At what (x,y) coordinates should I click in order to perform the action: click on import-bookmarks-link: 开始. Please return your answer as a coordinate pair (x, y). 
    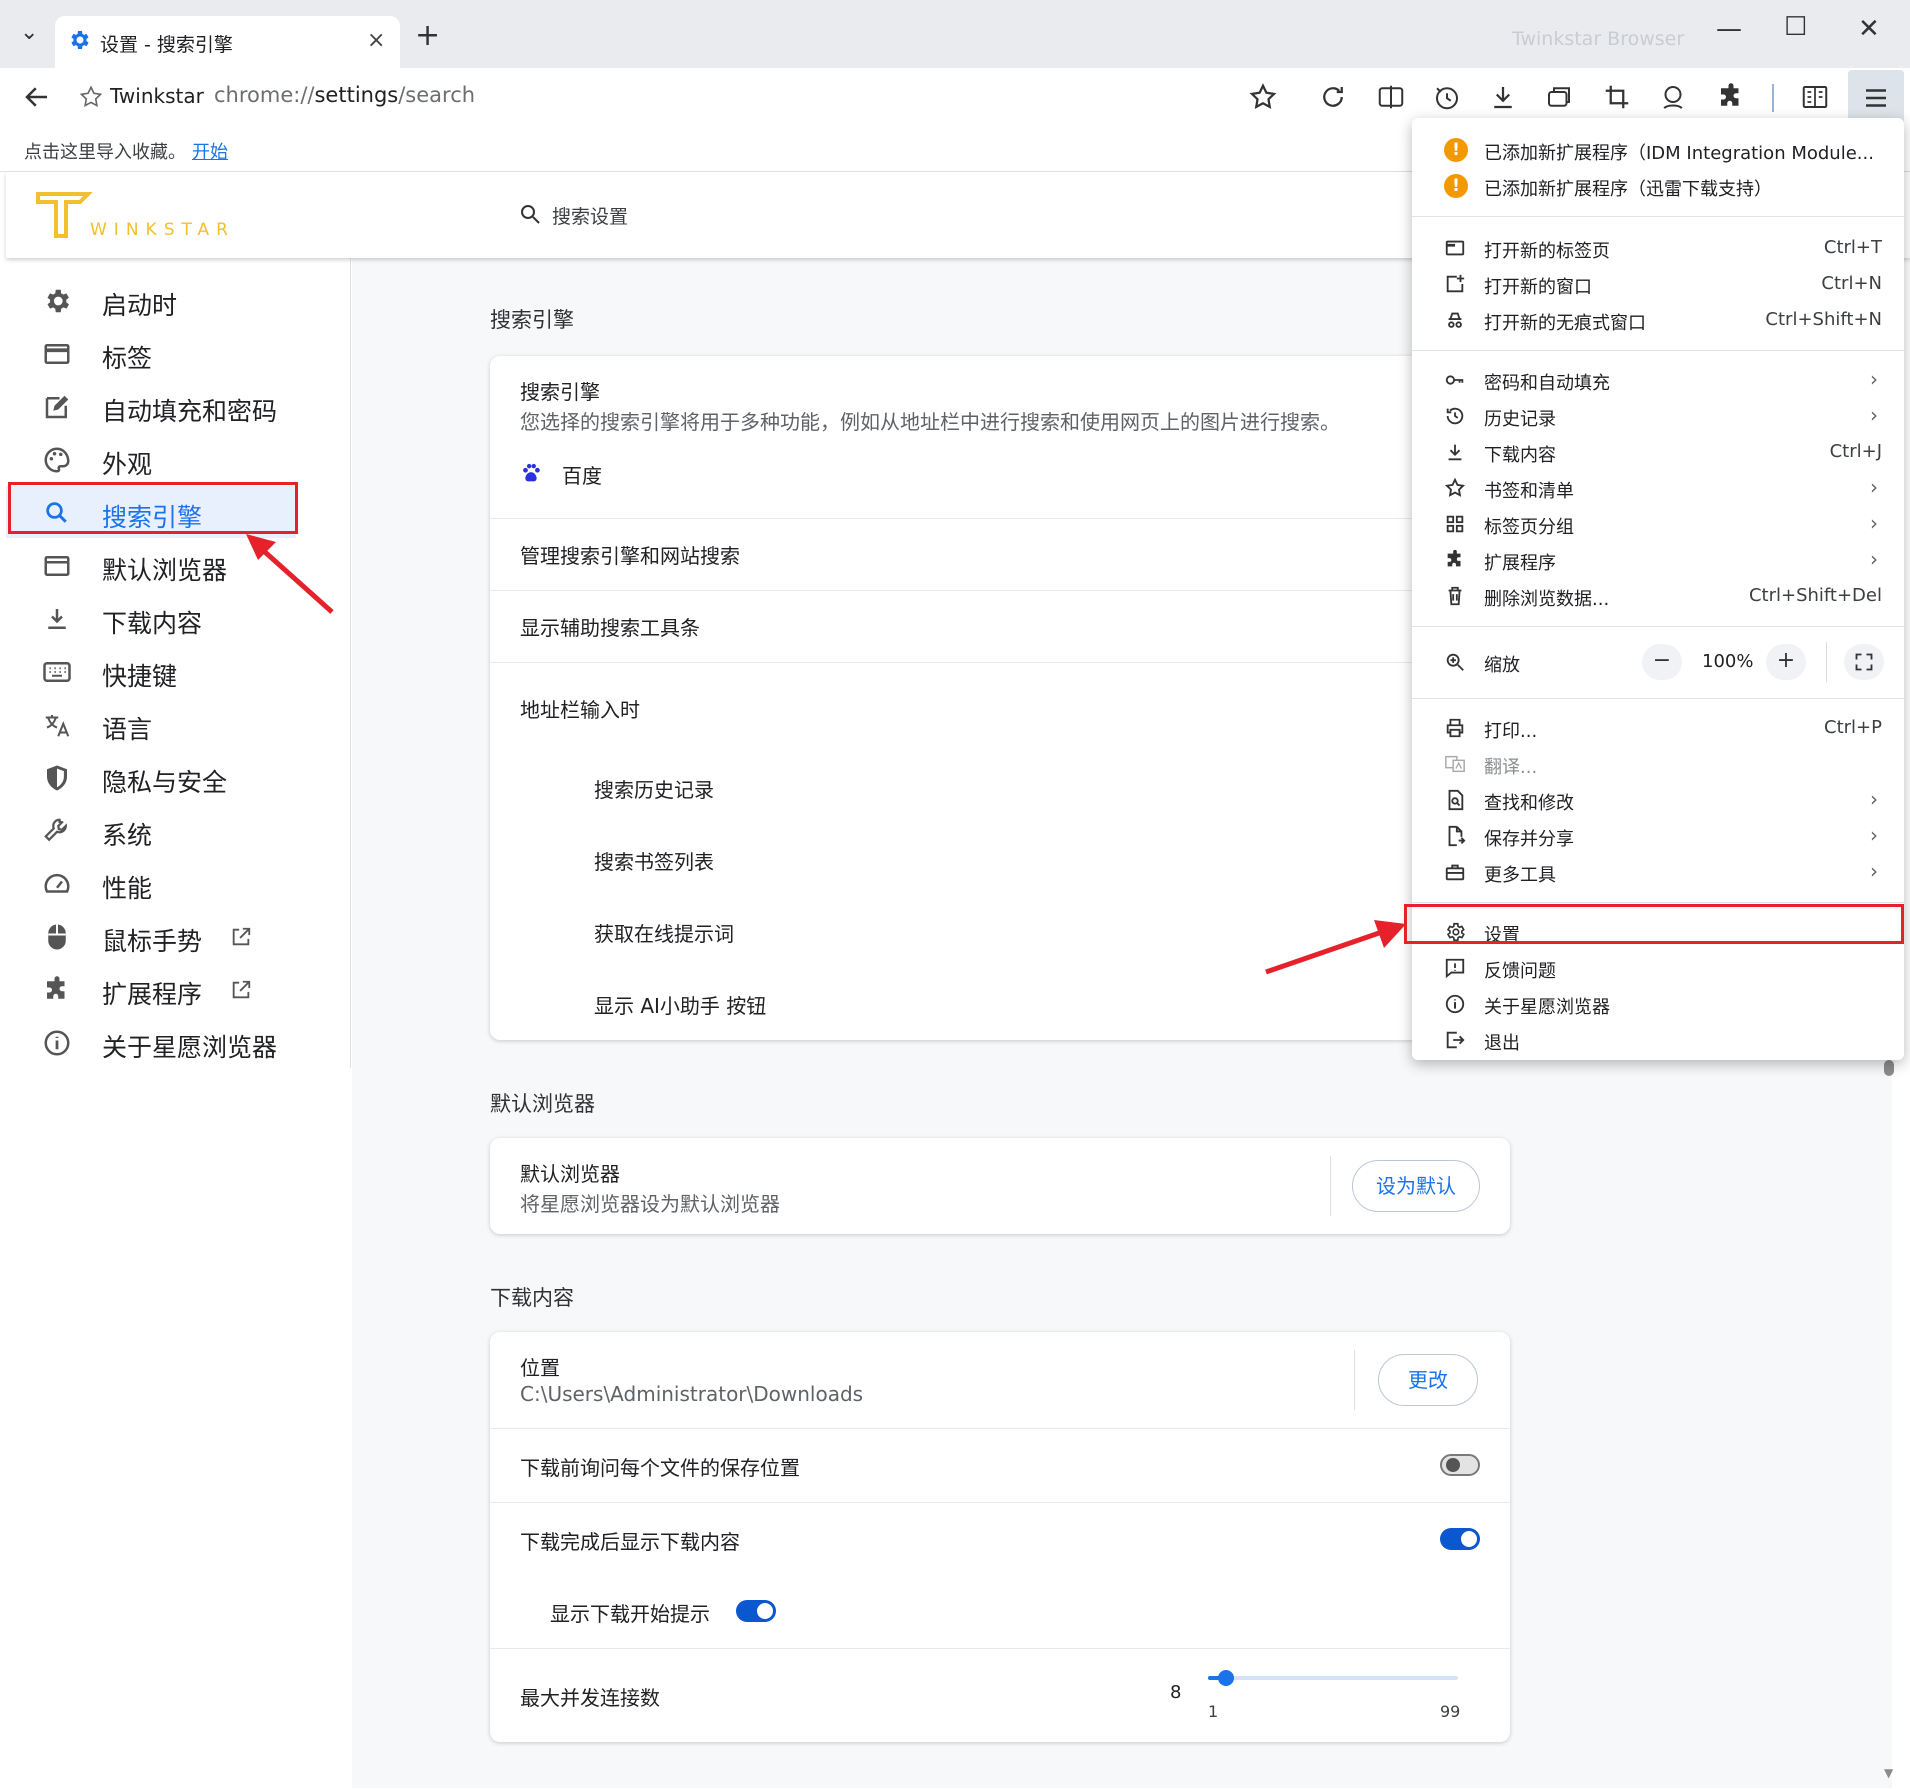
    Looking at the image, I should click on (210, 151).